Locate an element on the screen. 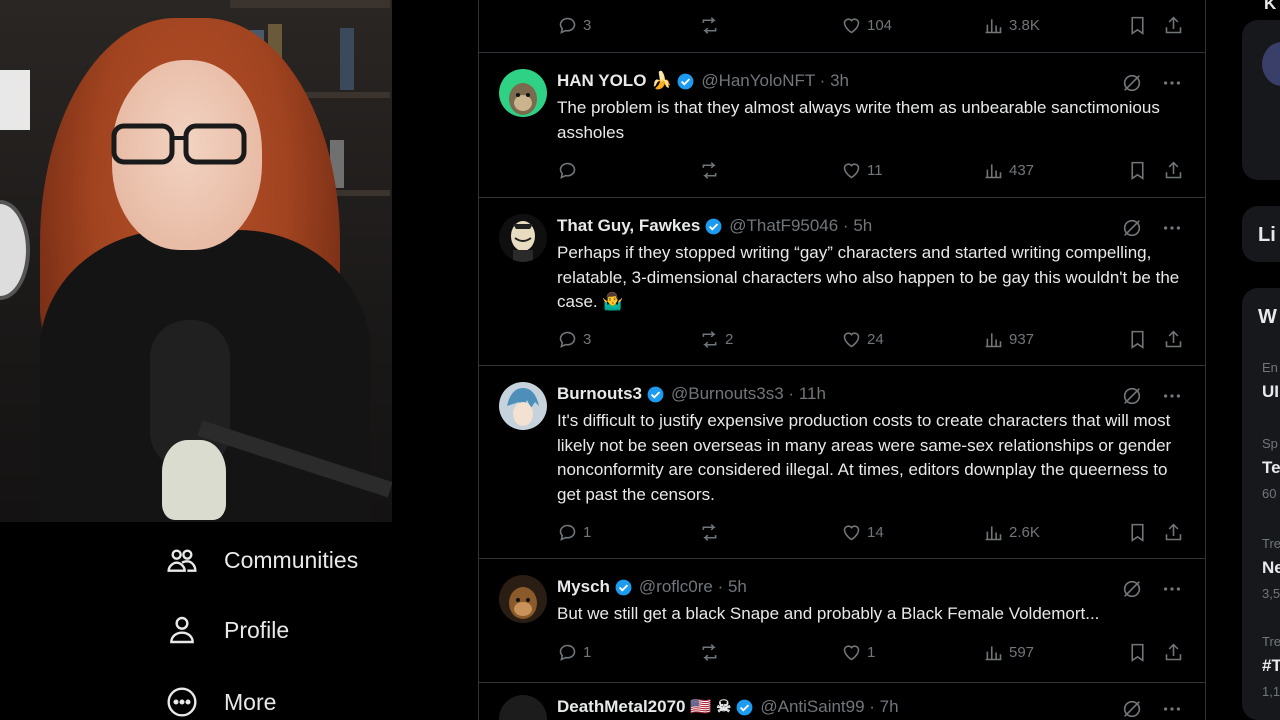 This screenshot has width=1280, height=720. tweet-actions: 11 437 is located at coordinates (872, 172).